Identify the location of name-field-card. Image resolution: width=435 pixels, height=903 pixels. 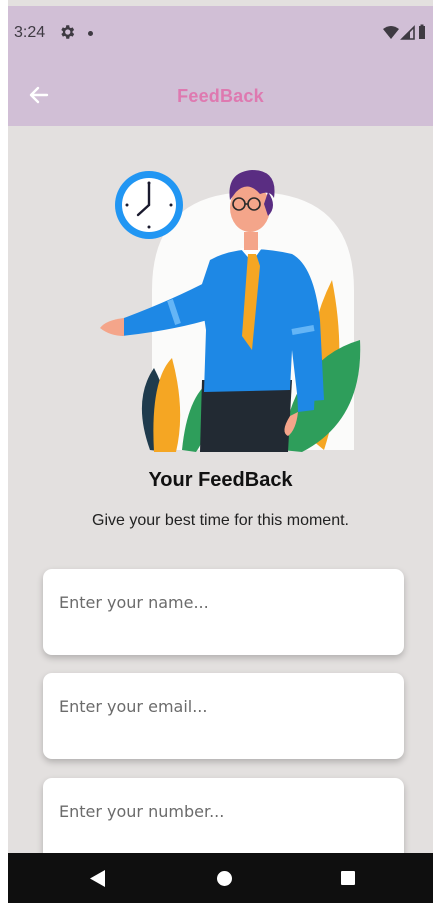
(223, 612).